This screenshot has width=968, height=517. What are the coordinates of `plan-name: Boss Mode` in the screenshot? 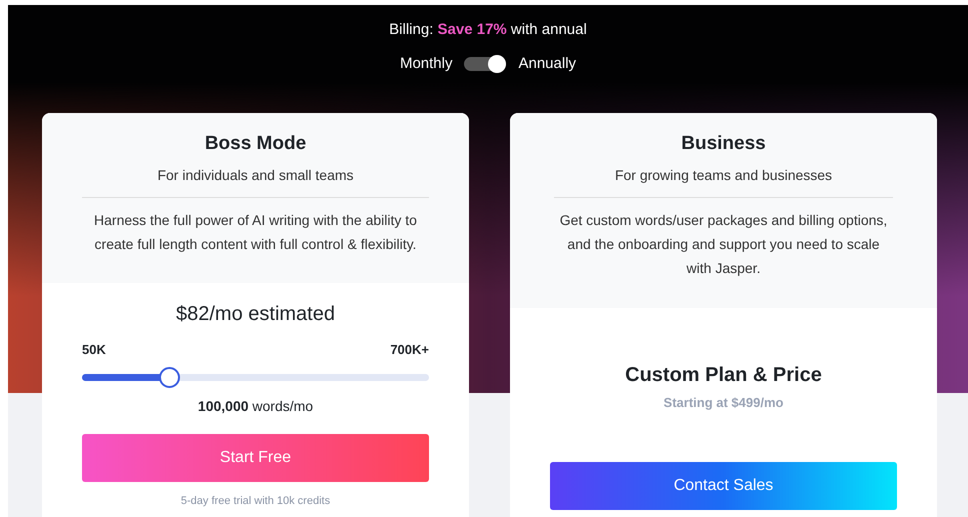 It's located at (256, 144).